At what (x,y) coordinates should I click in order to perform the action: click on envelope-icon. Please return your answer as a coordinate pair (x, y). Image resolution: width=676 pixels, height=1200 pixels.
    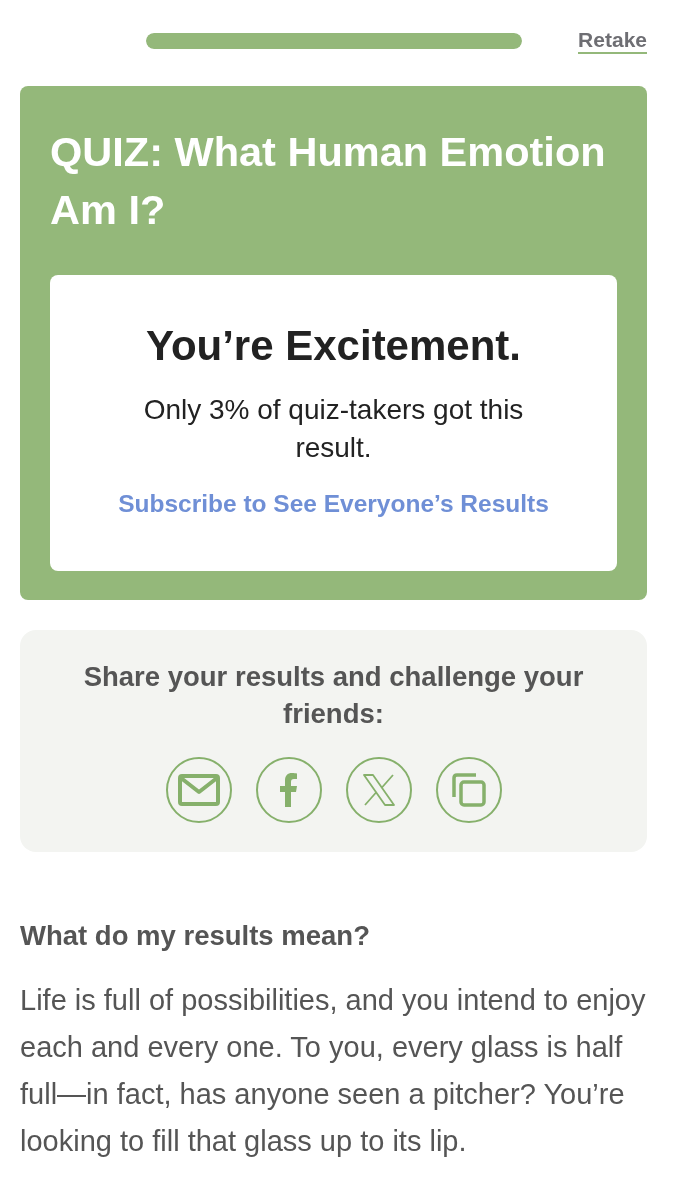
    Looking at the image, I should click on (198, 790).